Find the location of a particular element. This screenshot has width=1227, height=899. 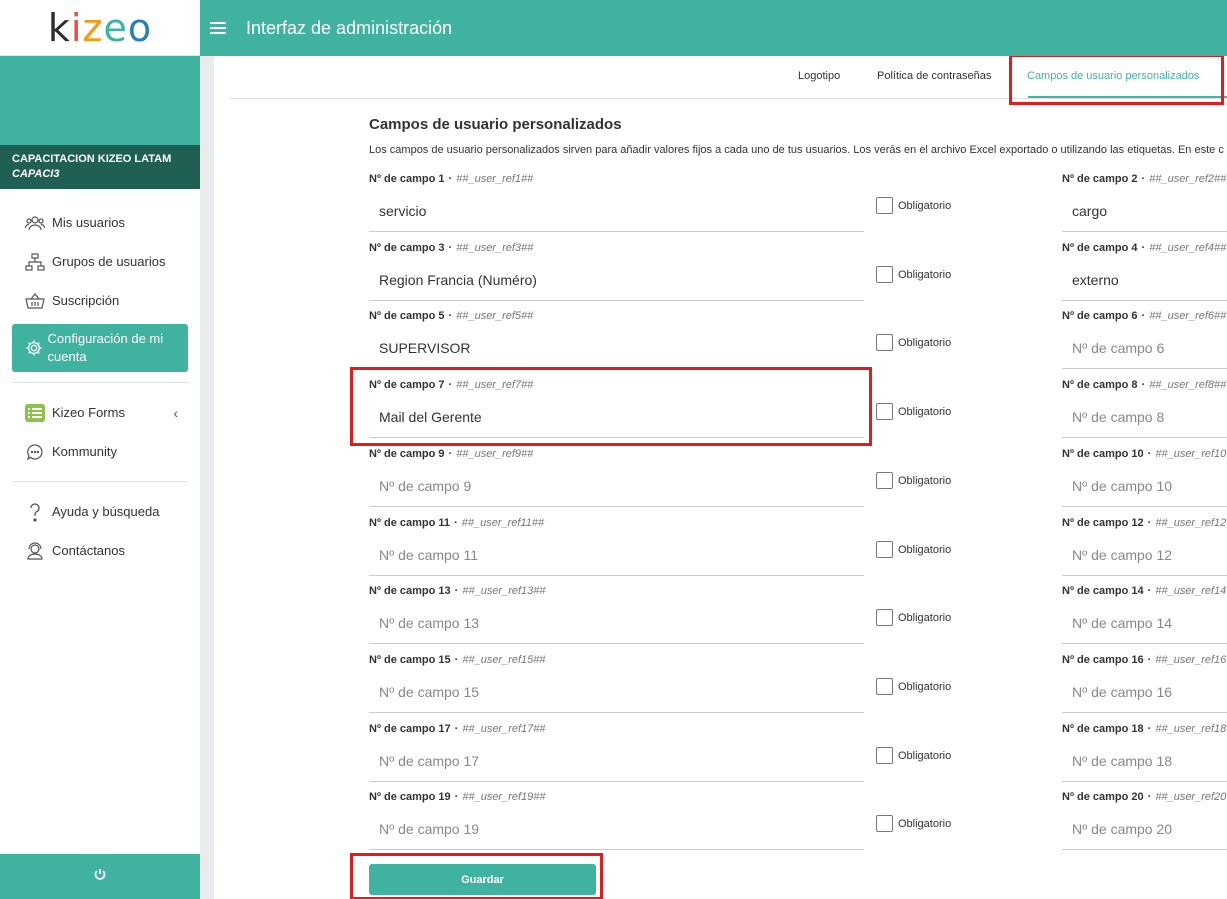

hamburger-menu-icon is located at coordinates (218, 28).